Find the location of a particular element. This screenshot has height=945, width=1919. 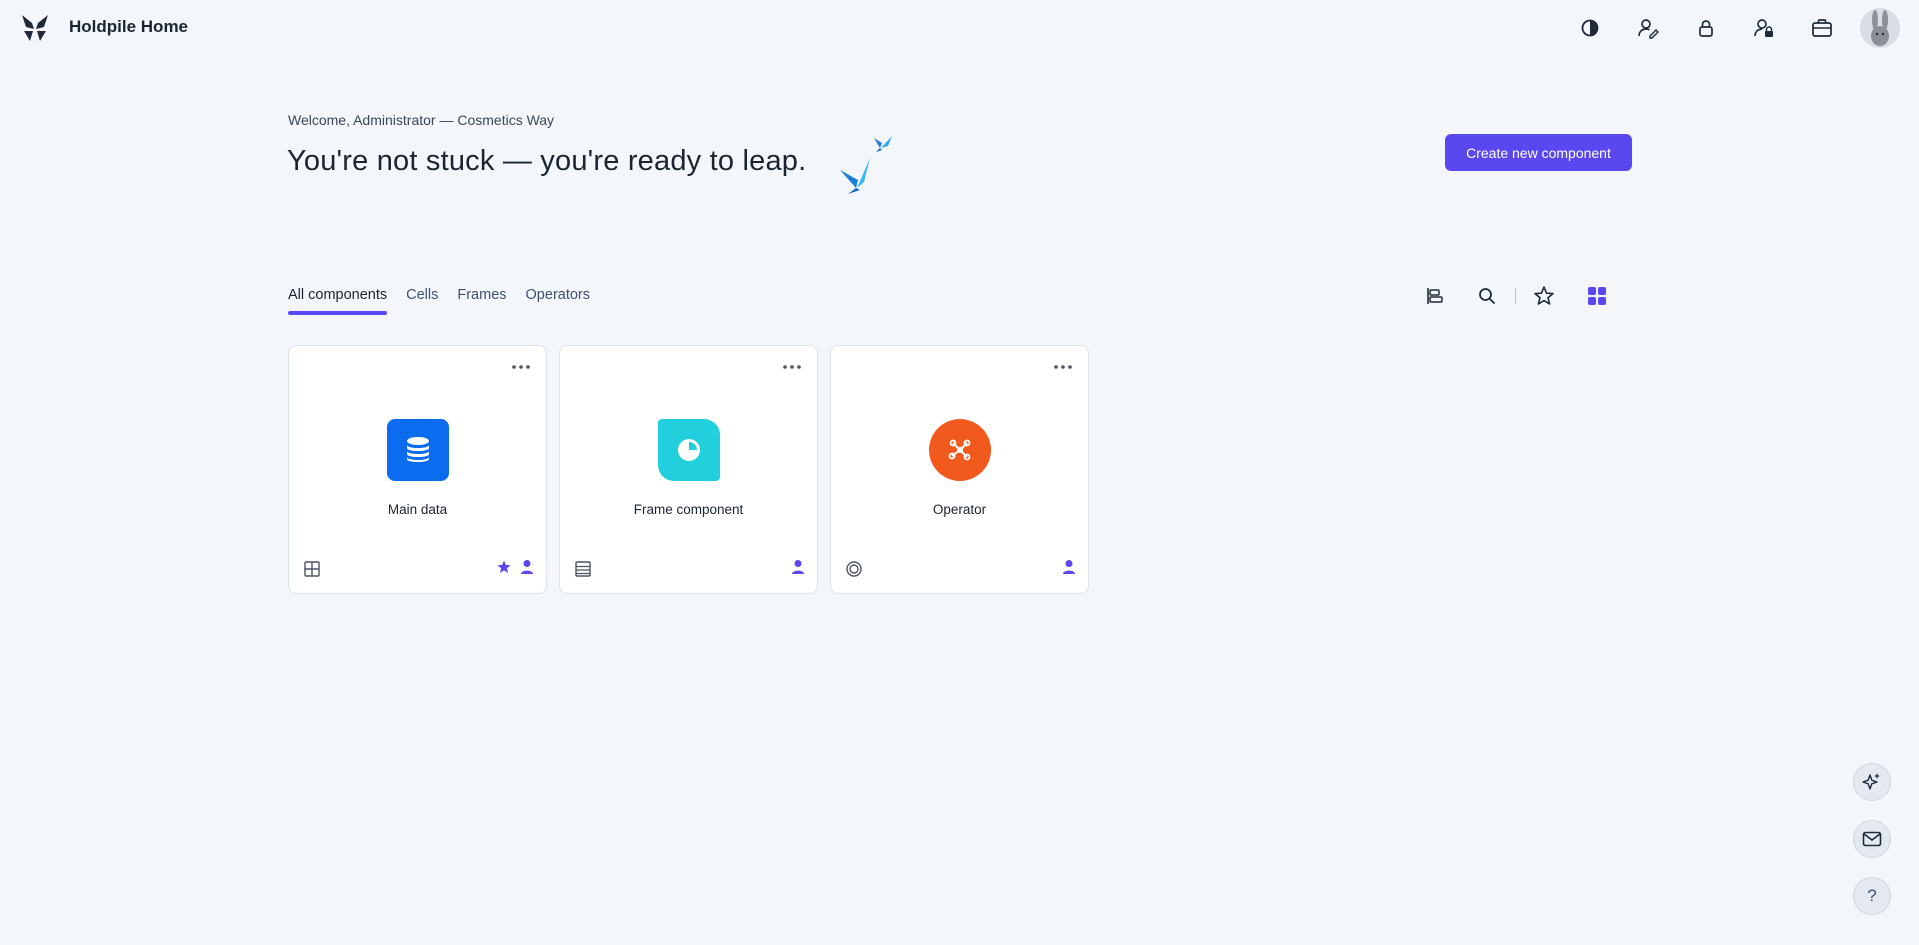

help-label: ? is located at coordinates (1872, 895).